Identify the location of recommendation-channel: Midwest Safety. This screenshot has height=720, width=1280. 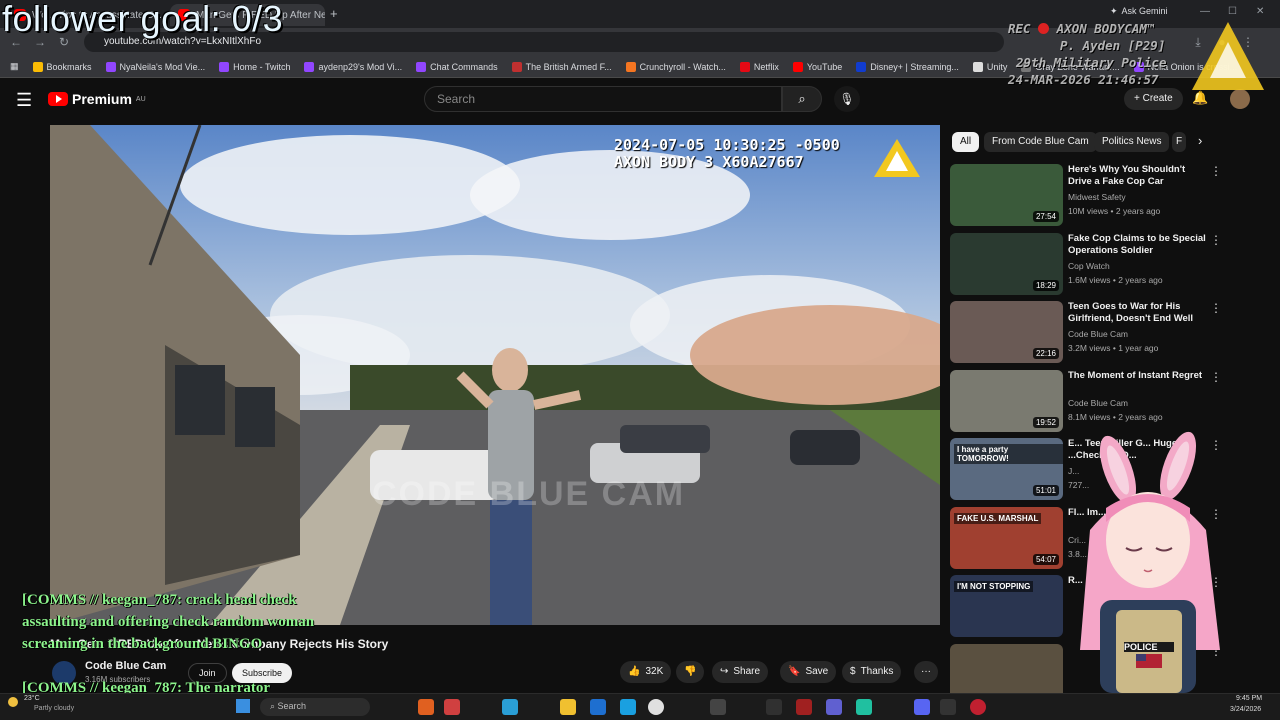
(1097, 197).